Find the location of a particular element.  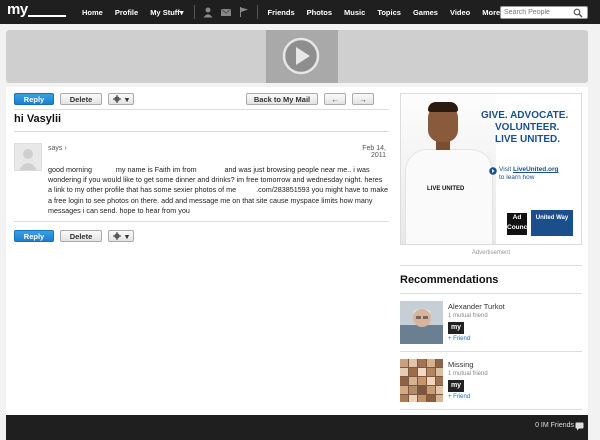

united-way-logo: United Way is located at coordinates (552, 223).